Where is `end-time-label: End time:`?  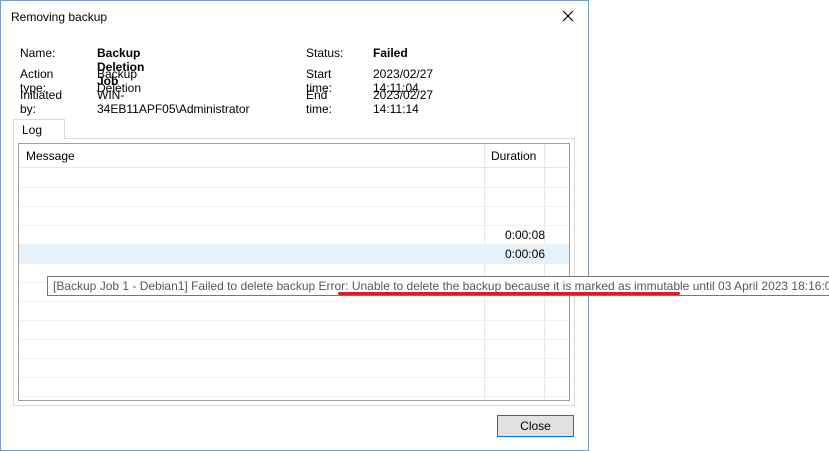
end-time-label: End time: is located at coordinates (319, 102).